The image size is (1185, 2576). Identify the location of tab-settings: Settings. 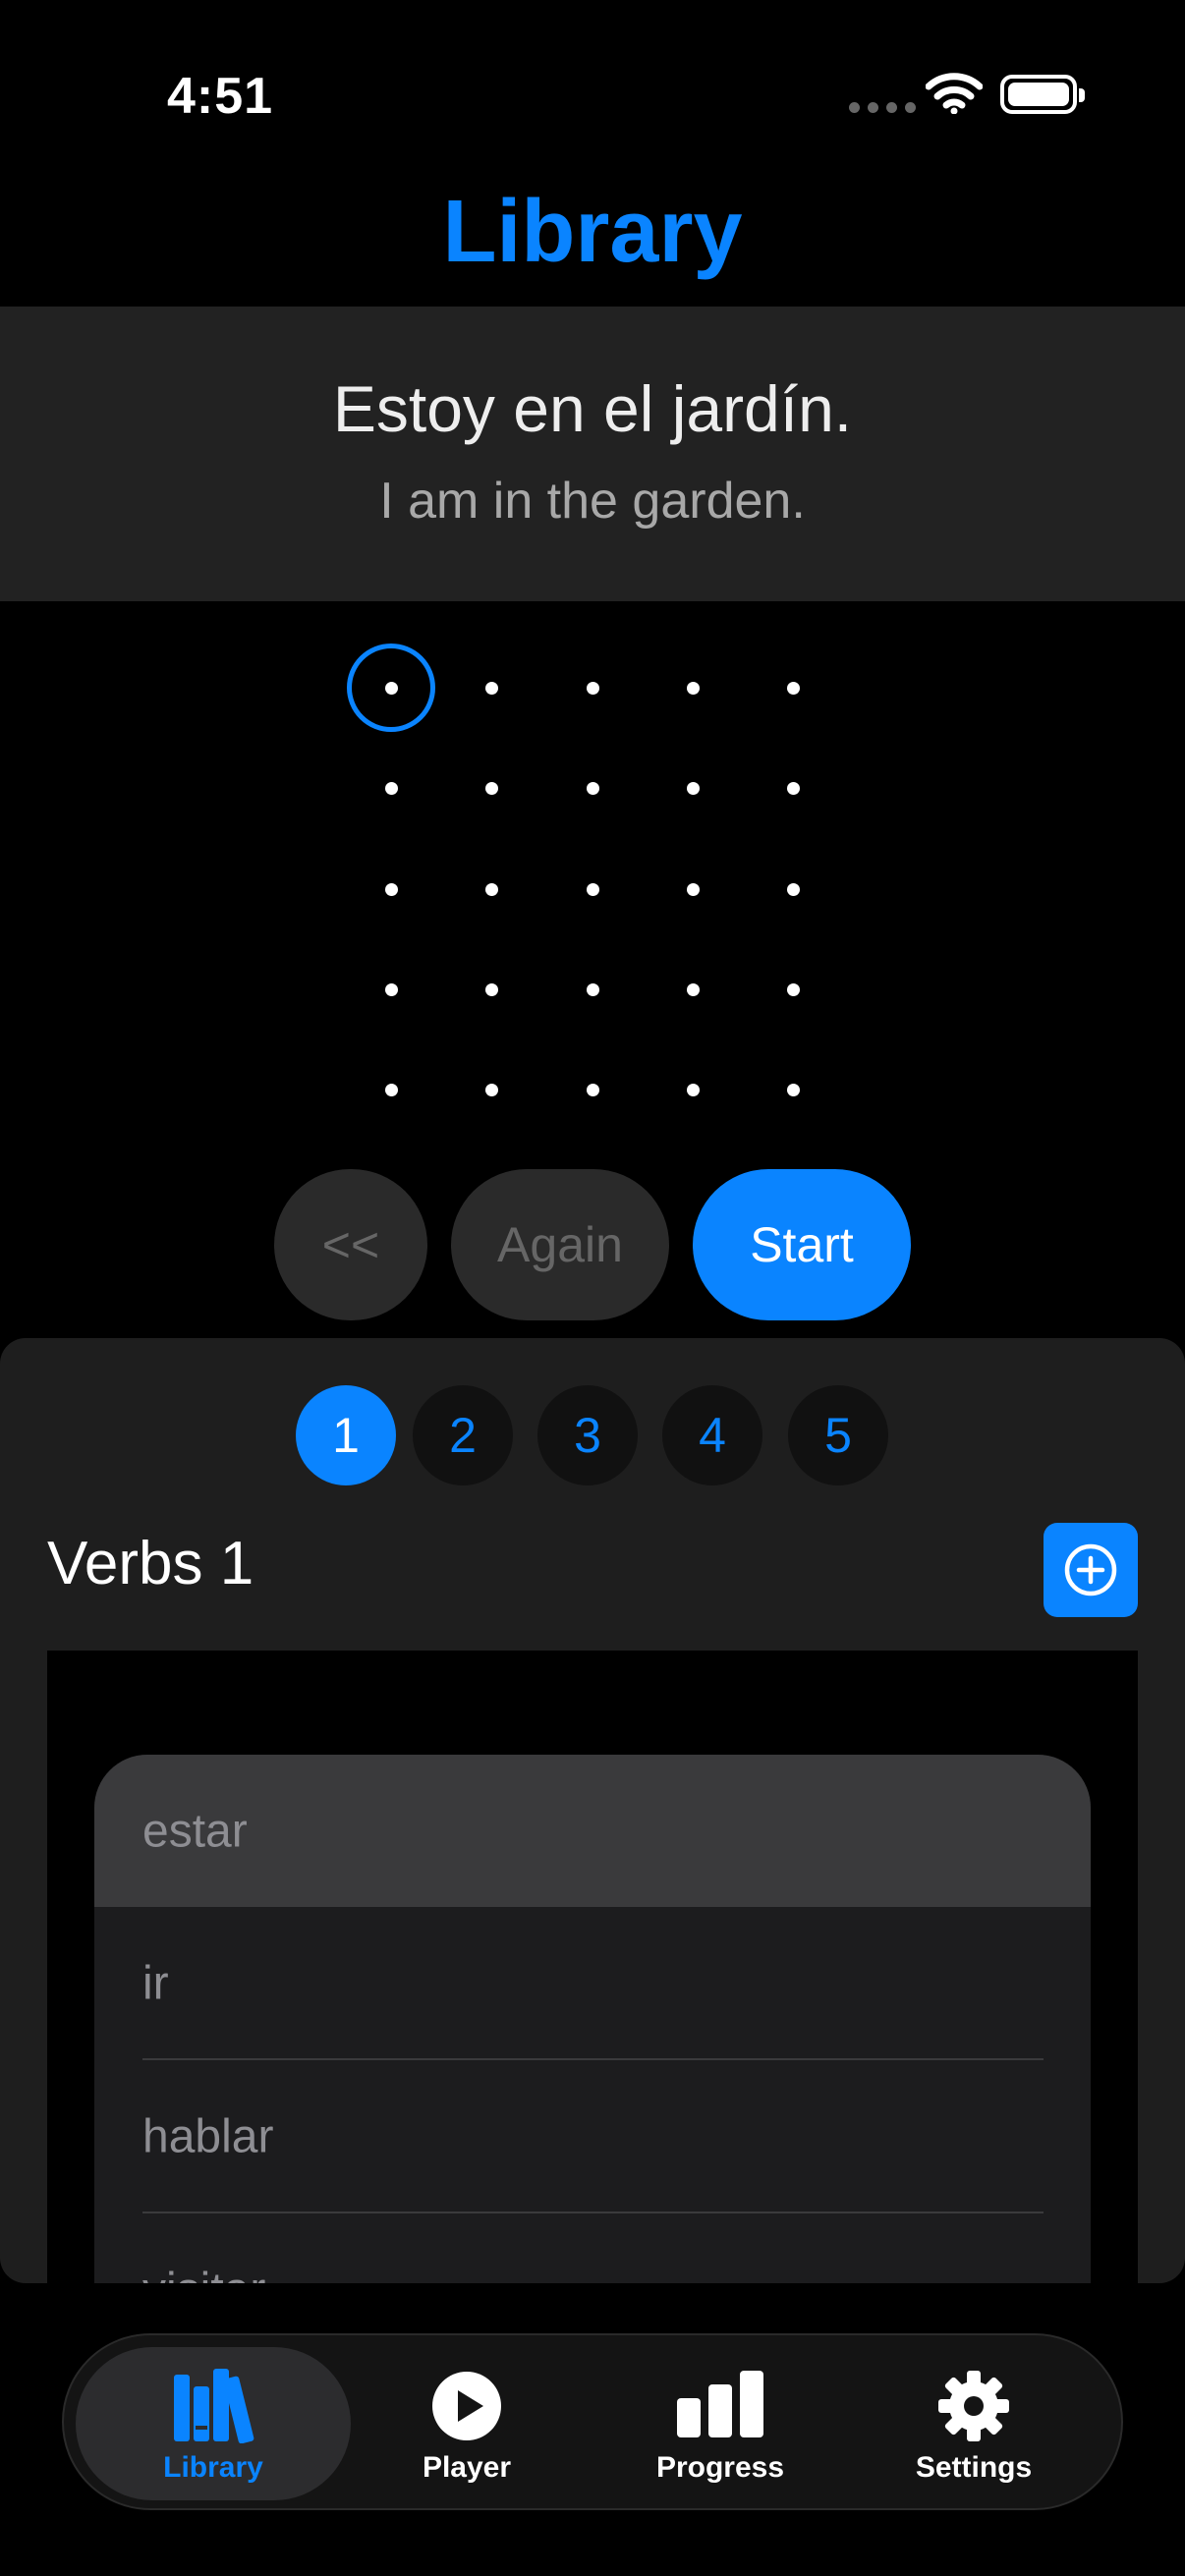
(974, 2423).